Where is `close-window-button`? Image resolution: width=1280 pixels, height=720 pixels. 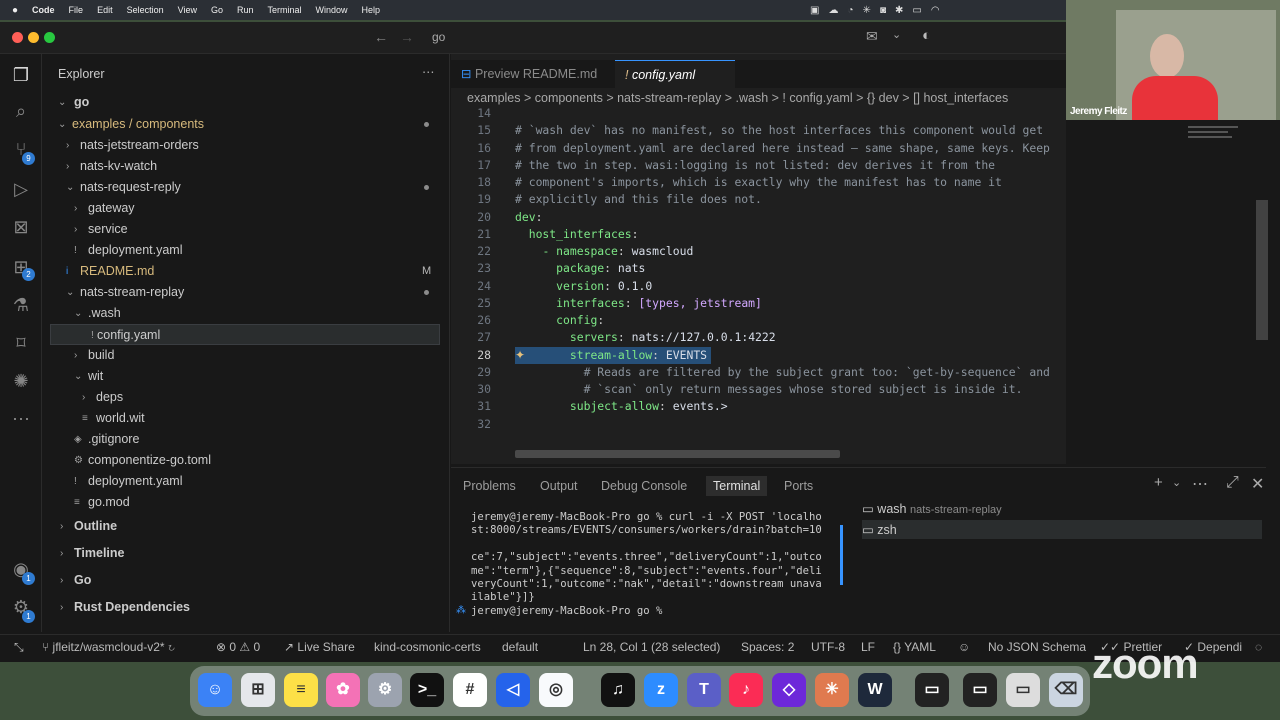
close-window-button is located at coordinates (17, 37).